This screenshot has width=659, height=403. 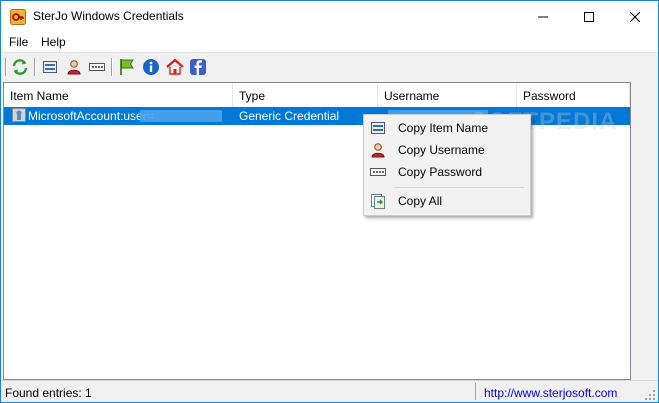 I want to click on context-copy-item-name: Copy Item Name, so click(x=447, y=128).